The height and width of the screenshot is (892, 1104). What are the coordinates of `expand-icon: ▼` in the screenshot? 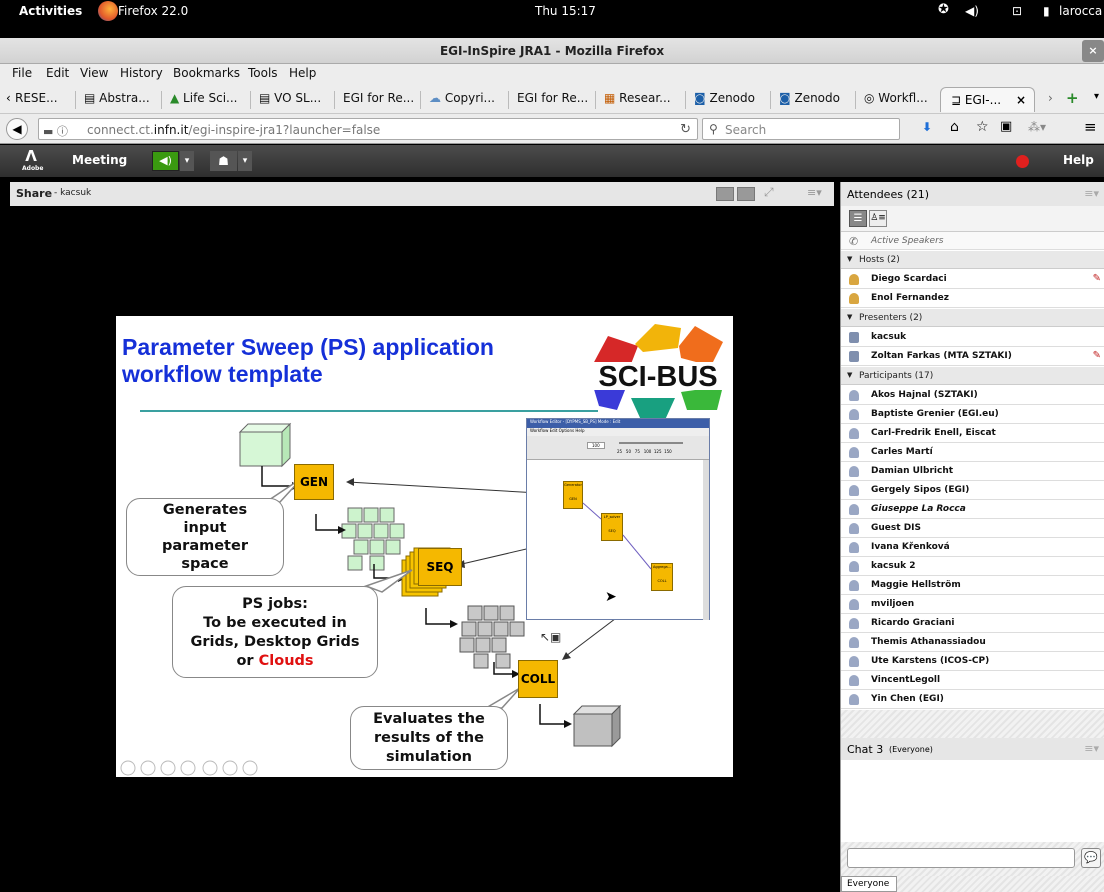 It's located at (850, 259).